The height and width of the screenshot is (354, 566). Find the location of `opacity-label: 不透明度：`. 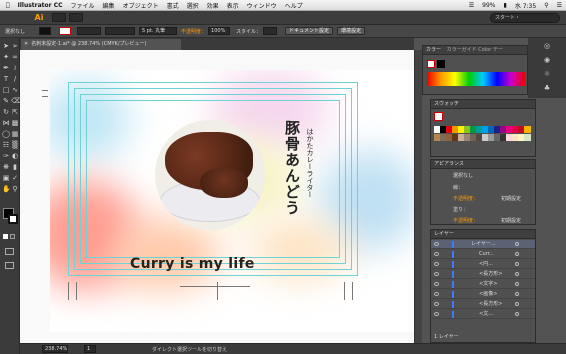

opacity-label: 不透明度： is located at coordinates (193, 31).